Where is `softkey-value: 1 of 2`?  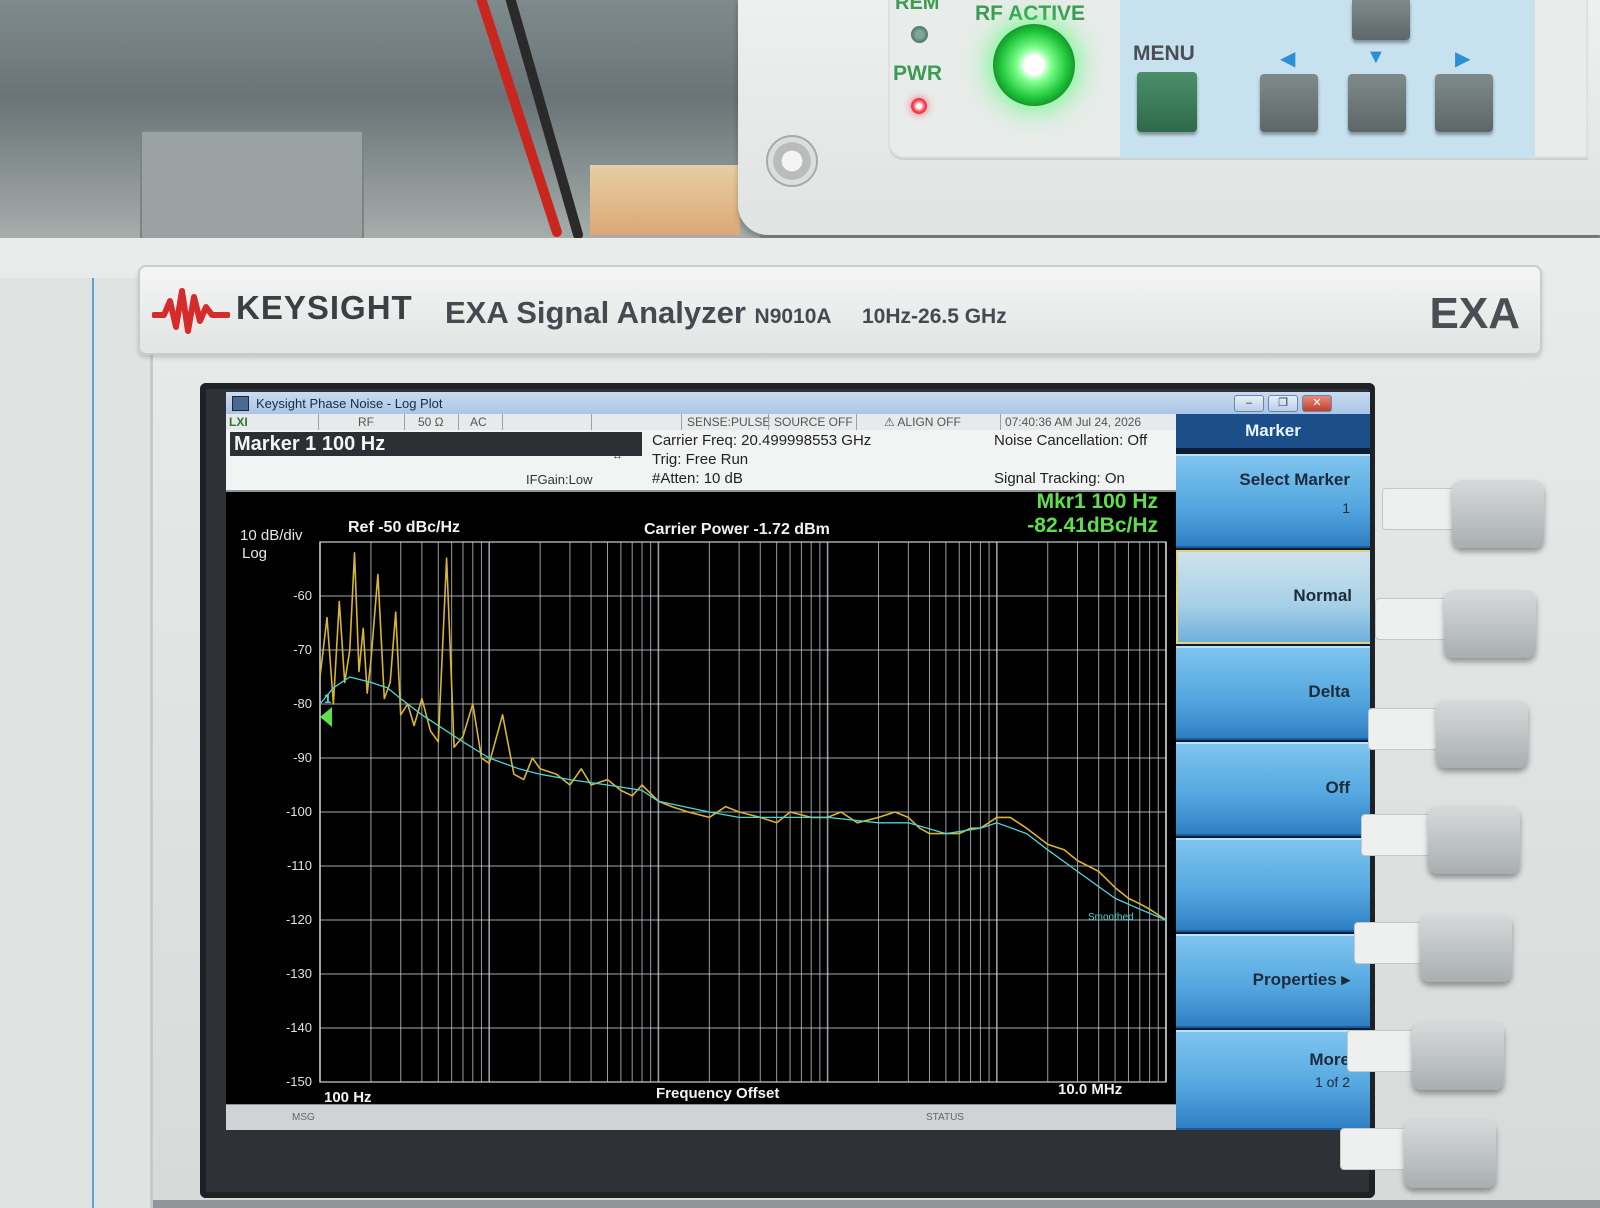 softkey-value: 1 of 2 is located at coordinates (1332, 1082).